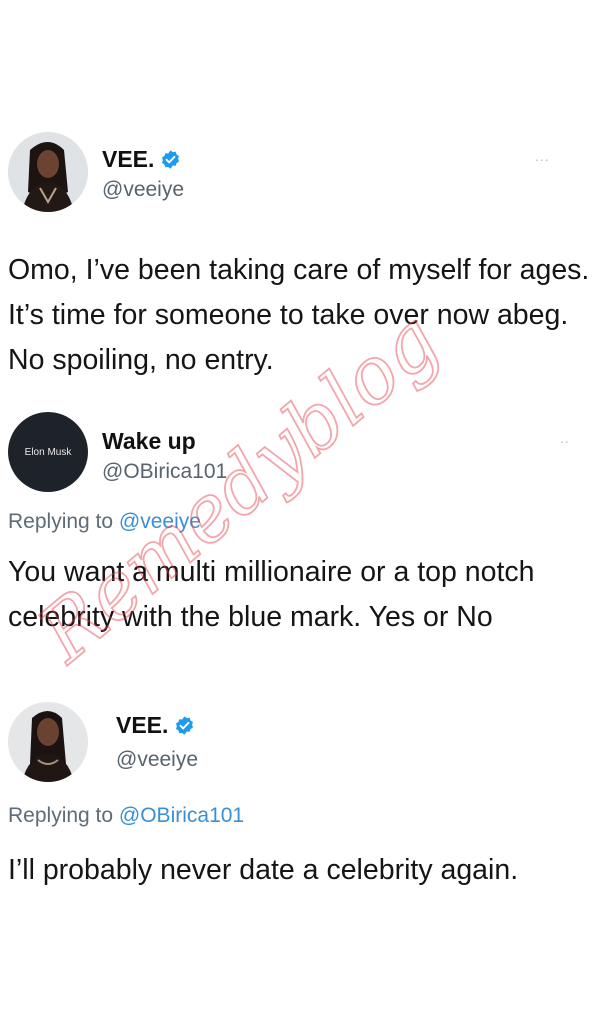  What do you see at coordinates (164, 472) in the screenshot?
I see `author-handle: @OBirica101` at bounding box center [164, 472].